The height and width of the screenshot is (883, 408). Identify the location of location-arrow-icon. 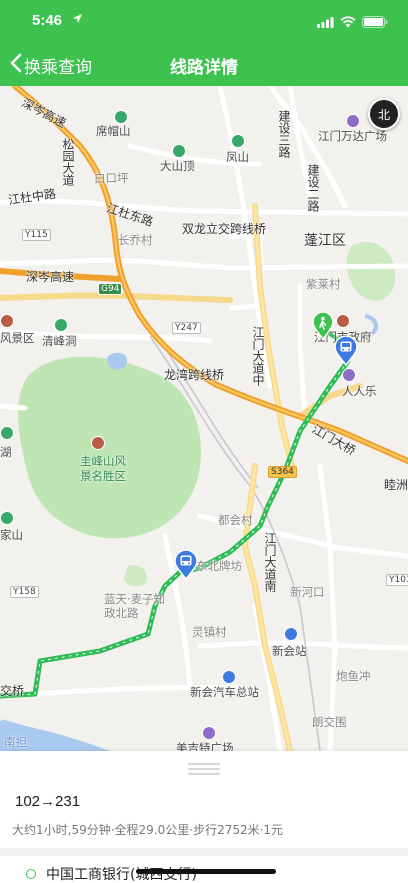
(77, 20).